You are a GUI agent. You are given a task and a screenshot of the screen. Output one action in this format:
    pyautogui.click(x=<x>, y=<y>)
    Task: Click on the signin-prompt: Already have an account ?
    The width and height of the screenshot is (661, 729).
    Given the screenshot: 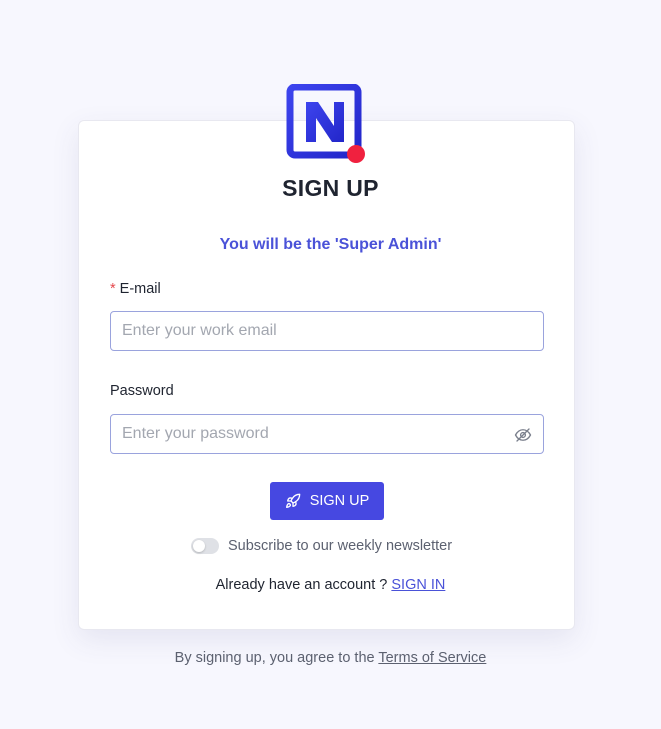 What is the action you would take?
    pyautogui.click(x=301, y=585)
    